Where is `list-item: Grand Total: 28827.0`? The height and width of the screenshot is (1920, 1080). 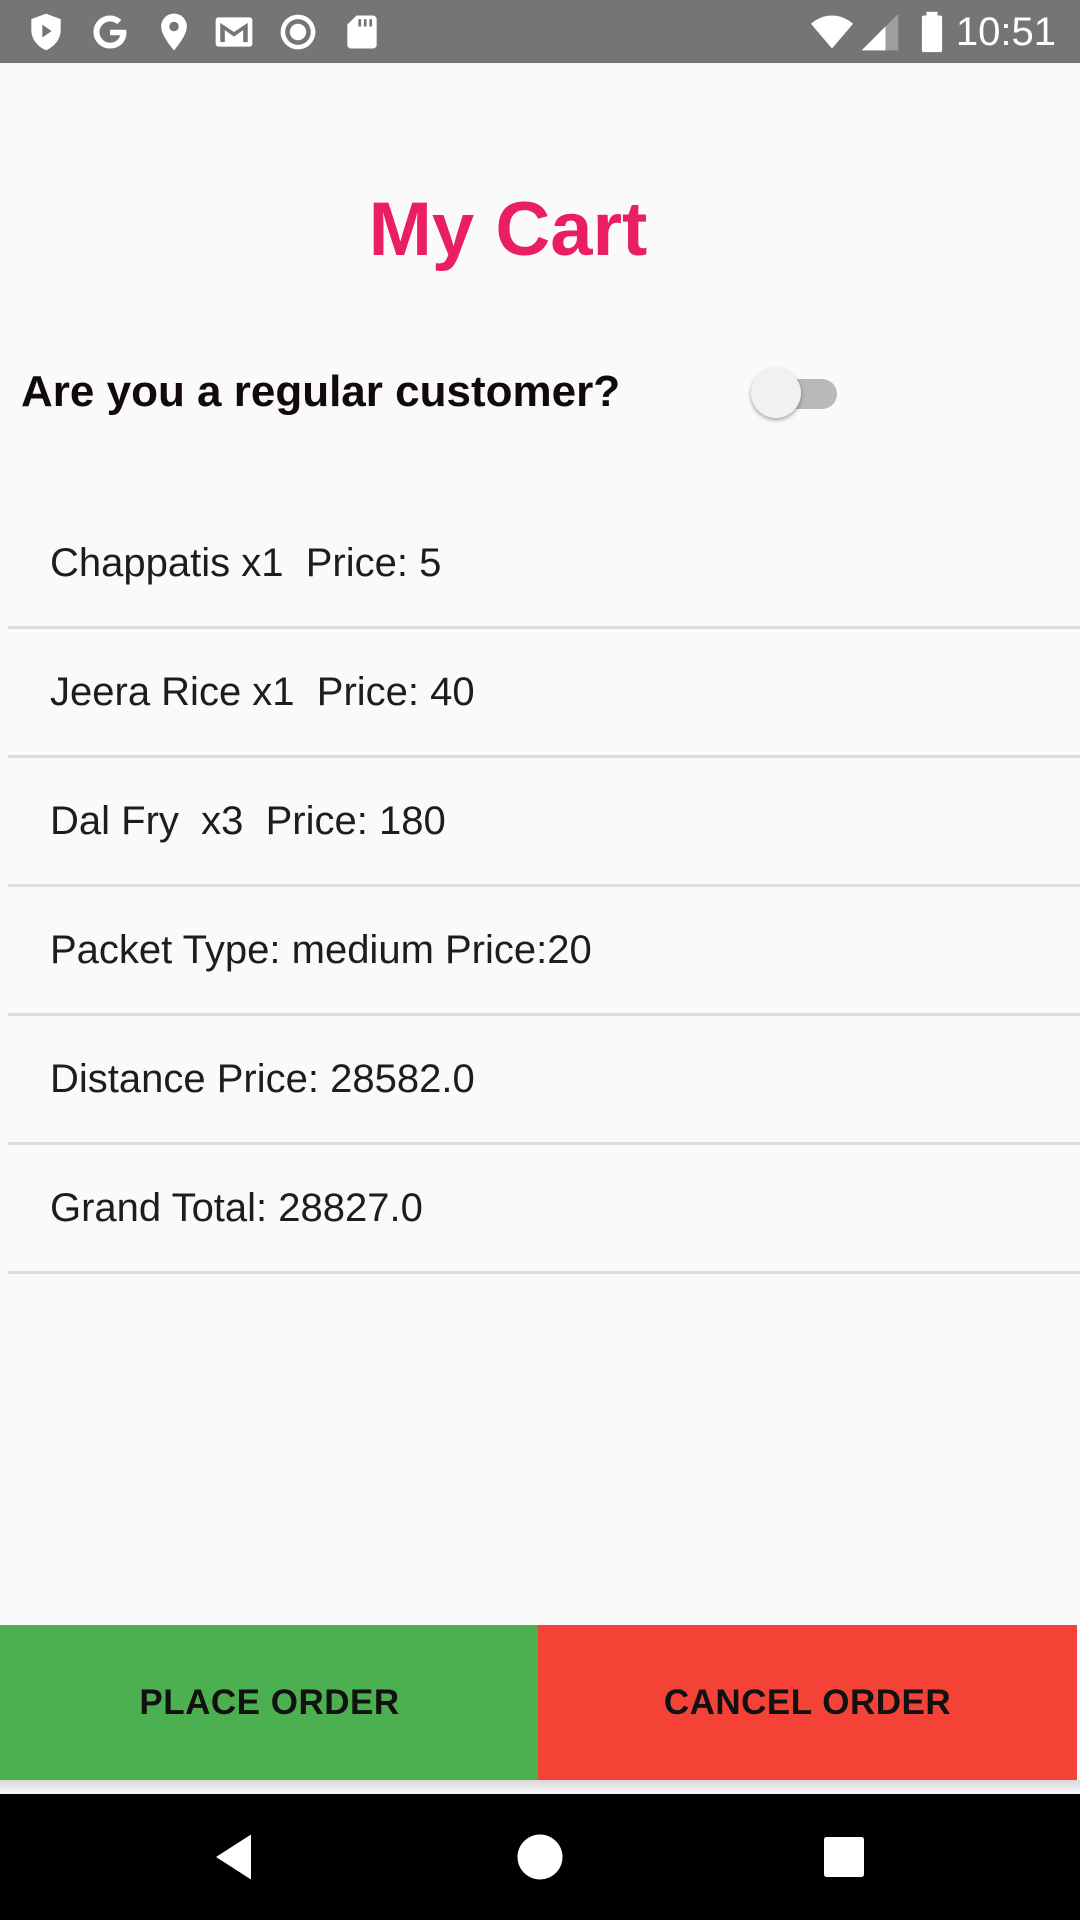
list-item: Grand Total: 28827.0 is located at coordinates (544, 1209).